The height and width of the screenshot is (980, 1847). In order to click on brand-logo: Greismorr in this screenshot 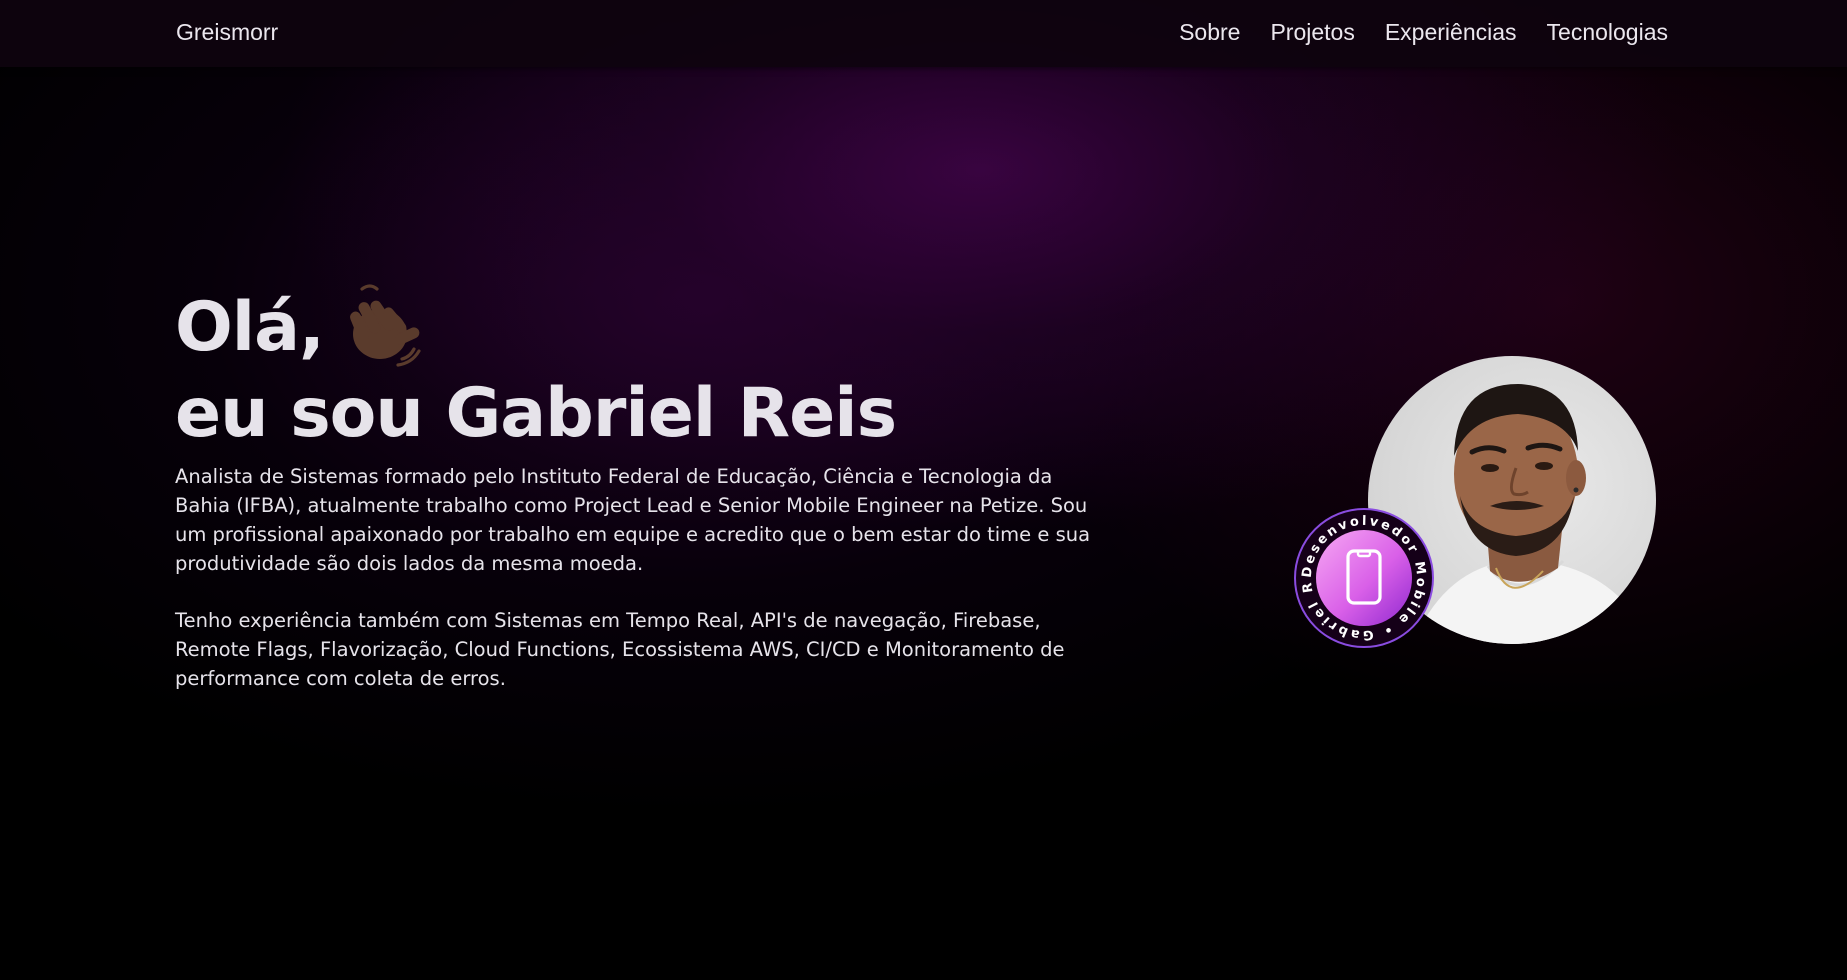, I will do `click(227, 32)`.